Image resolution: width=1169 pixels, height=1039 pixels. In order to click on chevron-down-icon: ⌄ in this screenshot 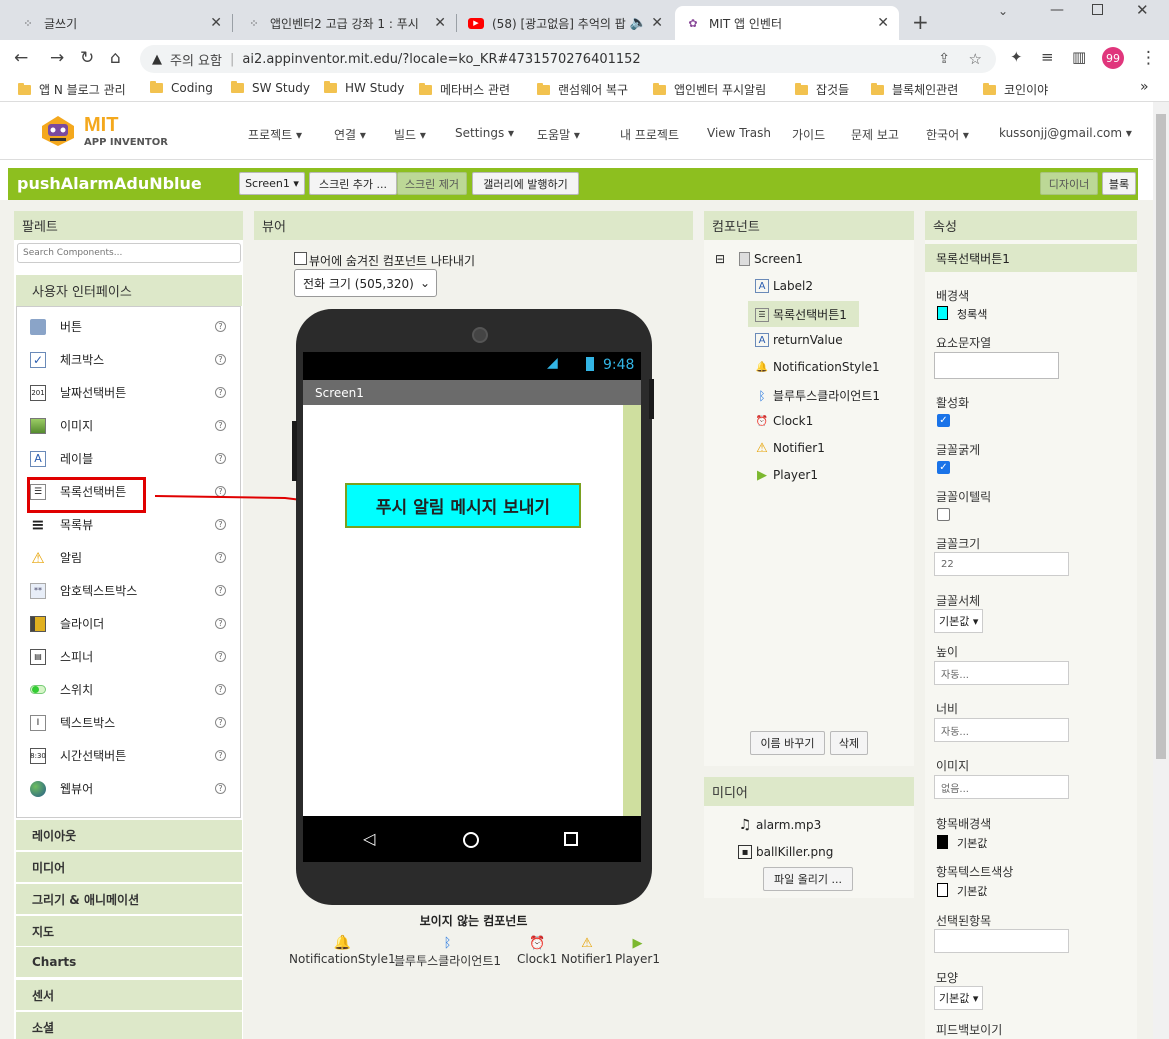, I will do `click(1003, 11)`.